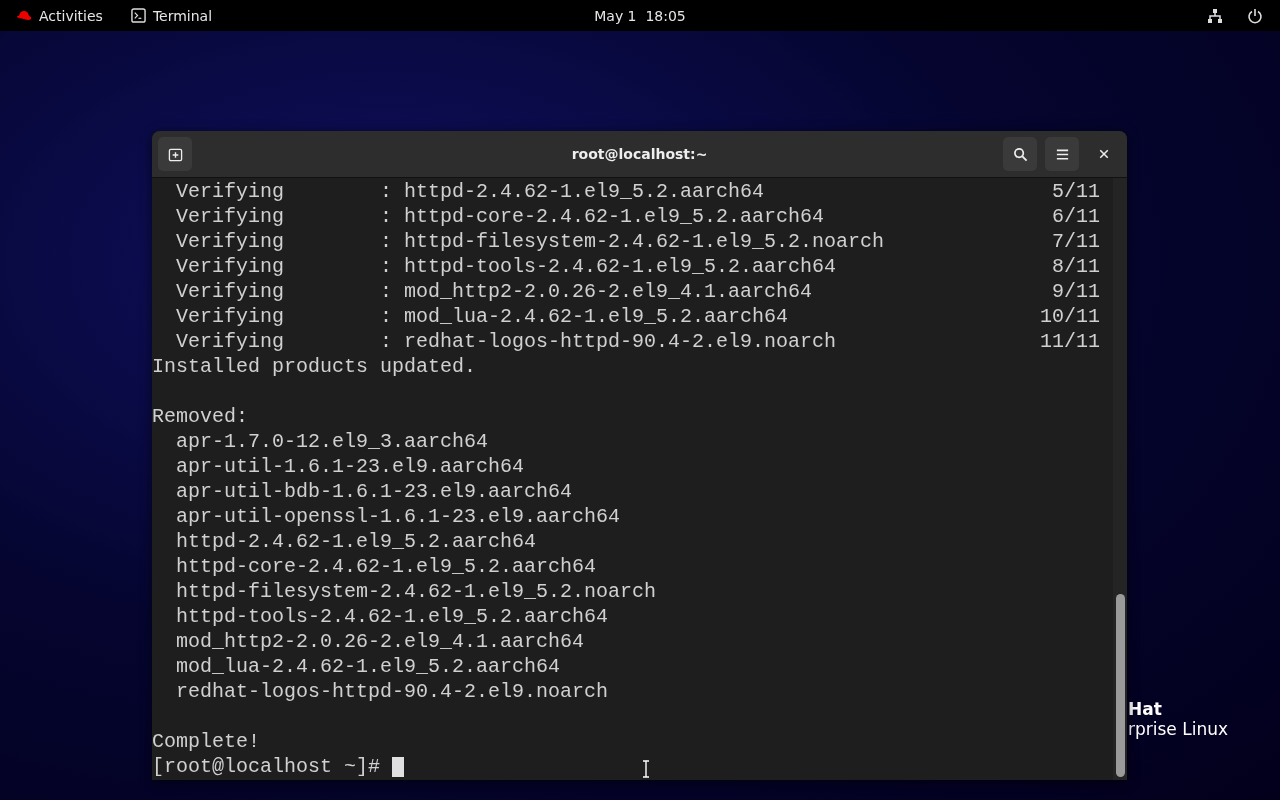 The height and width of the screenshot is (800, 1280). I want to click on progress-count: 10/11, so click(1070, 316).